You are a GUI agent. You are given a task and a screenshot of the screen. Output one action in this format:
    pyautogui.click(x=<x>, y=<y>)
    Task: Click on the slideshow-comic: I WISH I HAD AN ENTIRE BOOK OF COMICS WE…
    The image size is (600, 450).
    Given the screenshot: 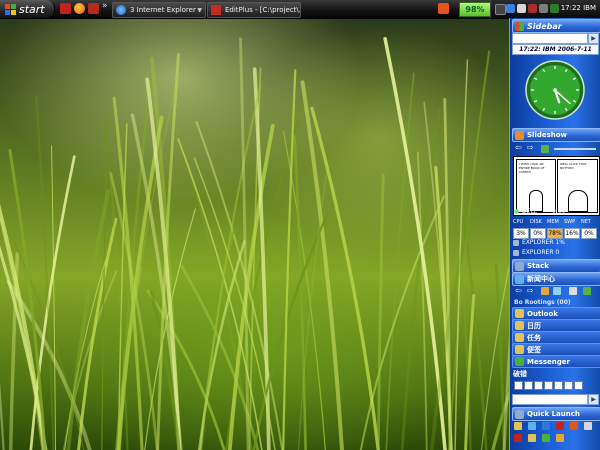 What is the action you would take?
    pyautogui.click(x=556, y=186)
    